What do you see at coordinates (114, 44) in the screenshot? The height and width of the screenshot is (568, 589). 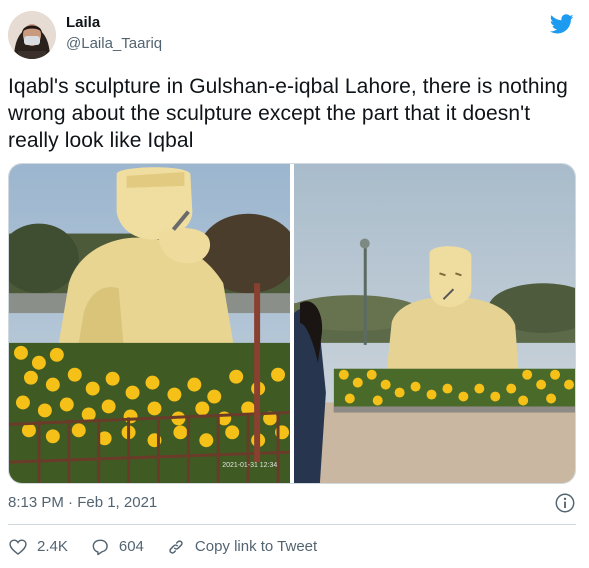 I see `user-handle: @Laila_Taariq` at bounding box center [114, 44].